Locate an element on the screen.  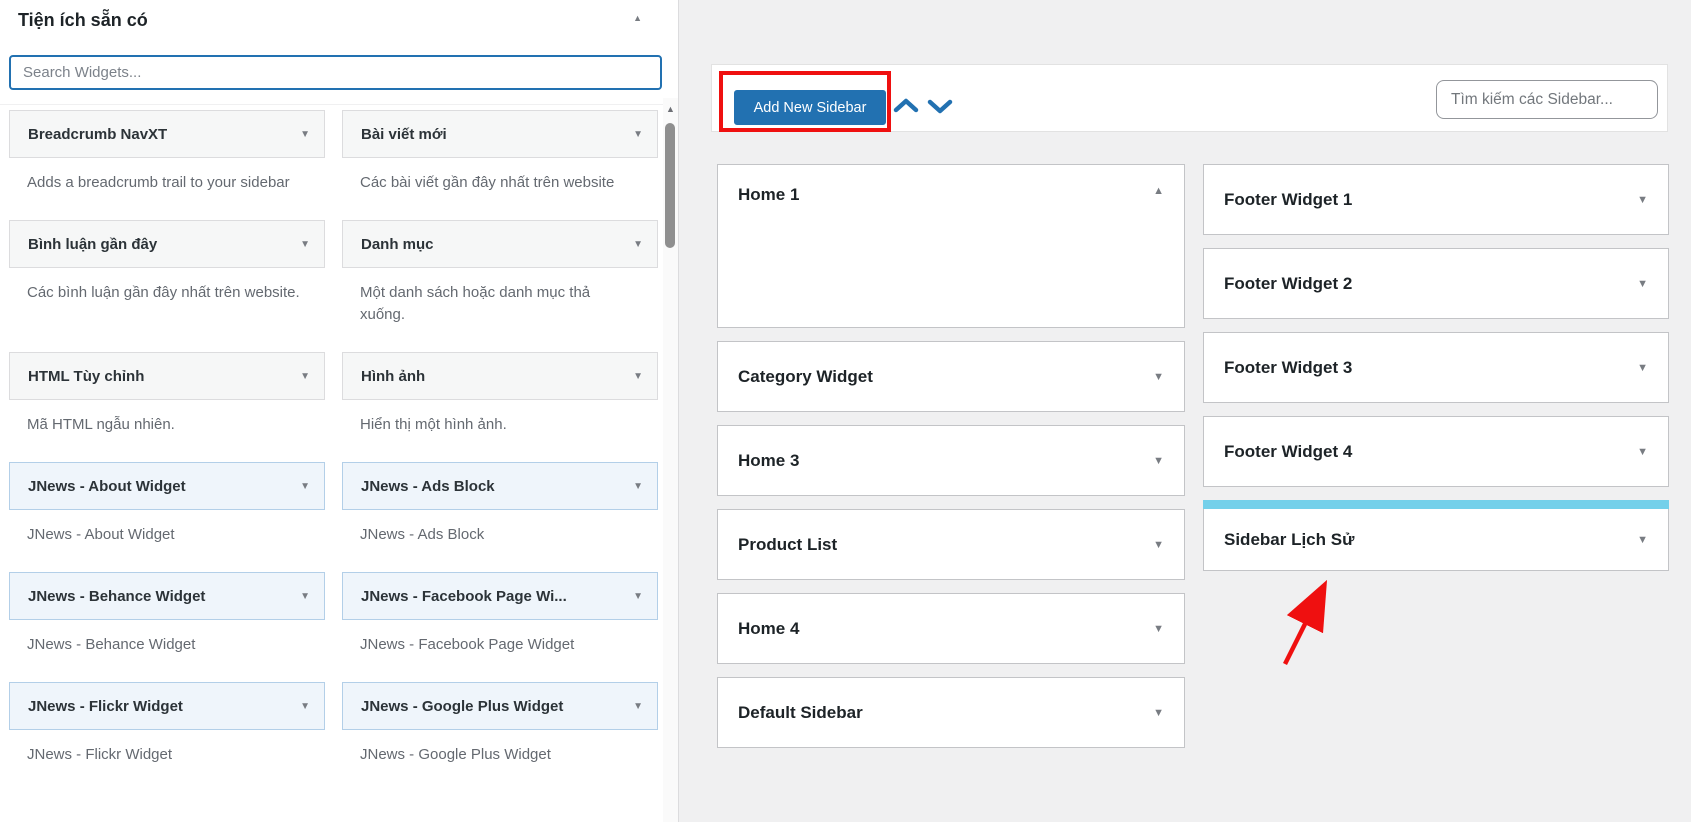
widget-title: Bài viết mới is located at coordinates (404, 134).